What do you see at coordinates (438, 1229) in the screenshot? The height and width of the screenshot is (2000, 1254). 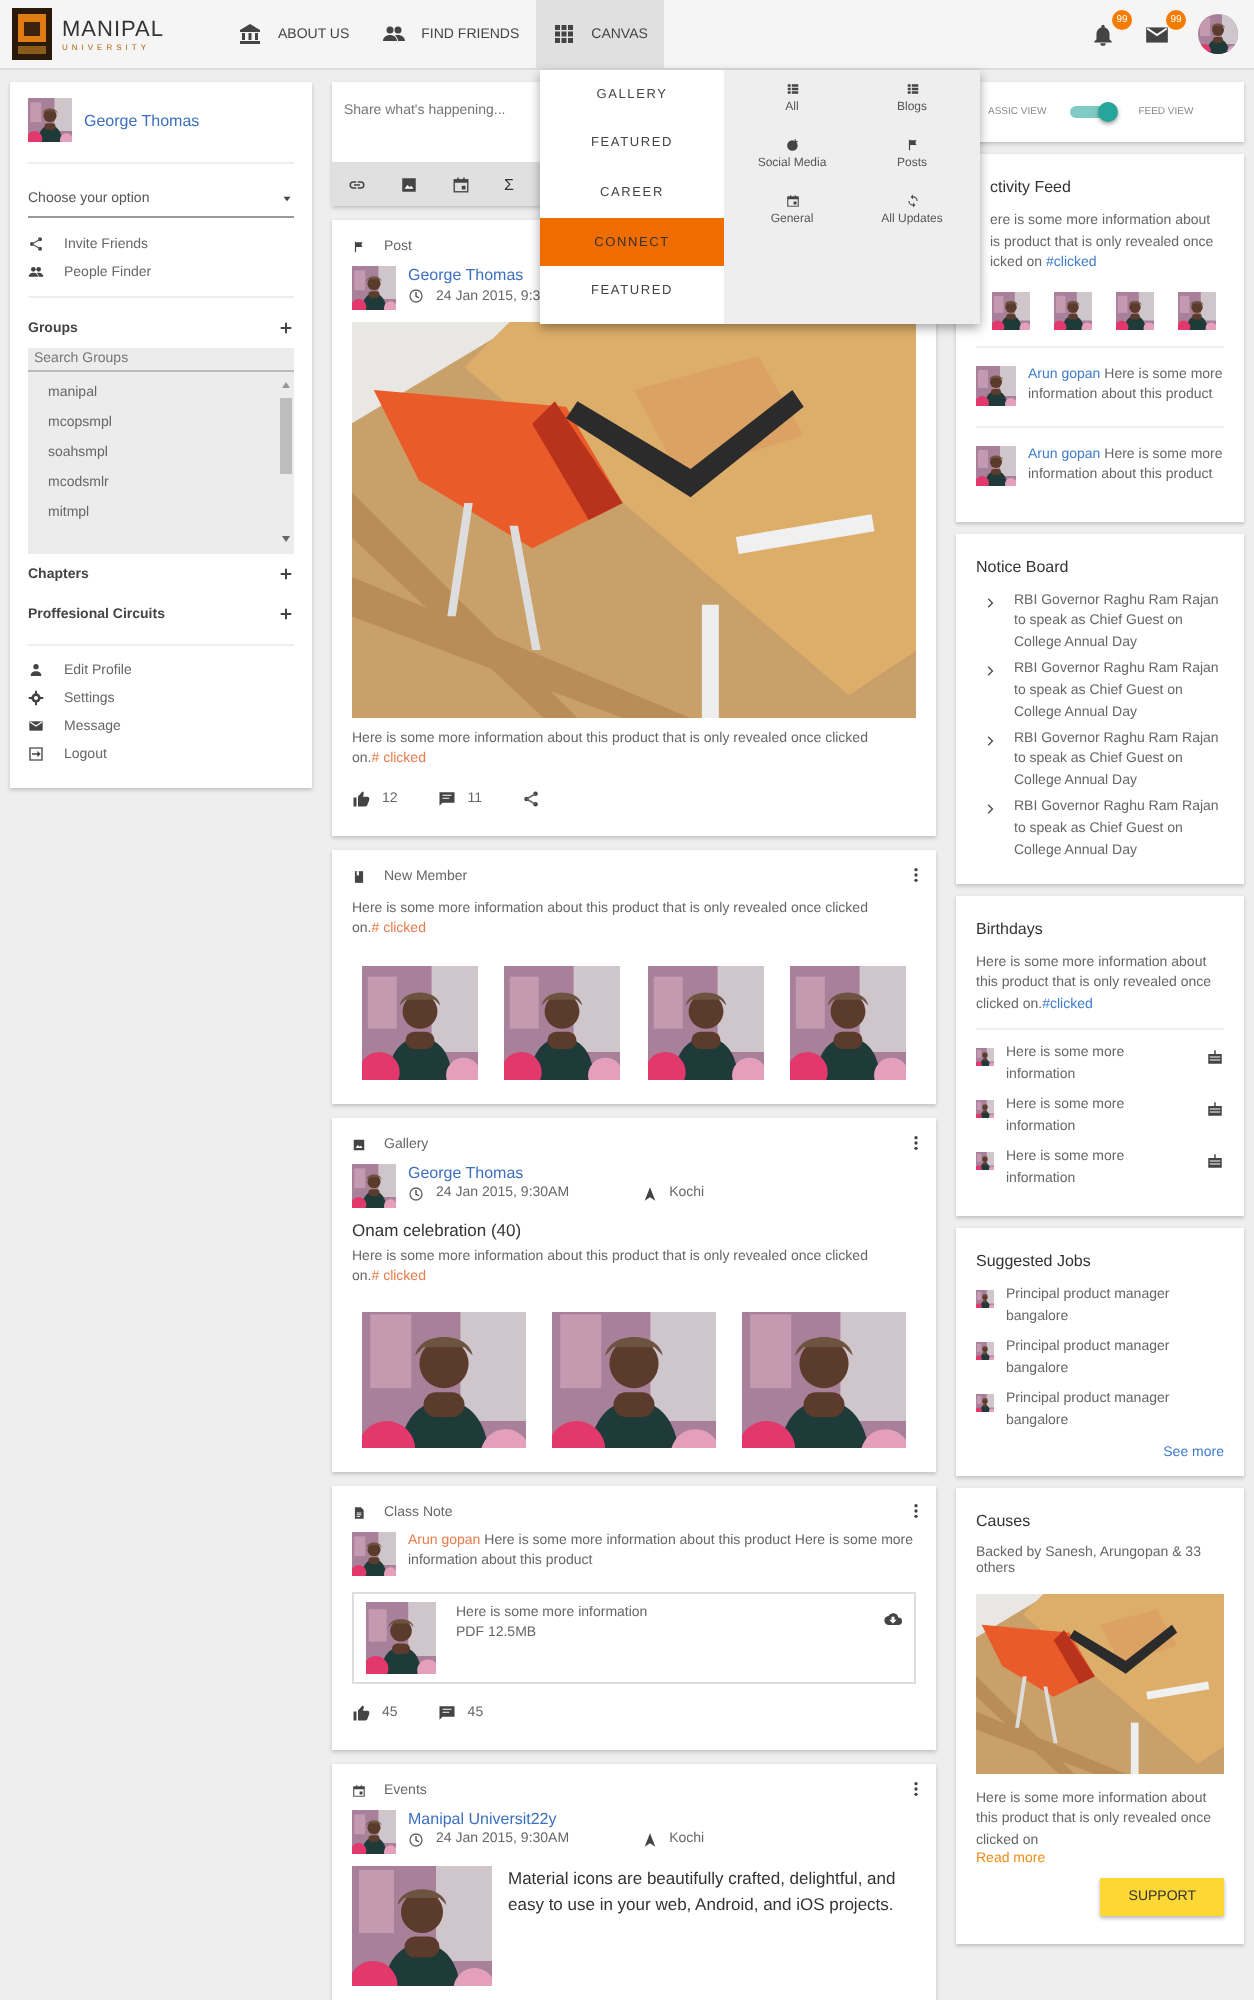 I see `album-title: Onam celebration (40)` at bounding box center [438, 1229].